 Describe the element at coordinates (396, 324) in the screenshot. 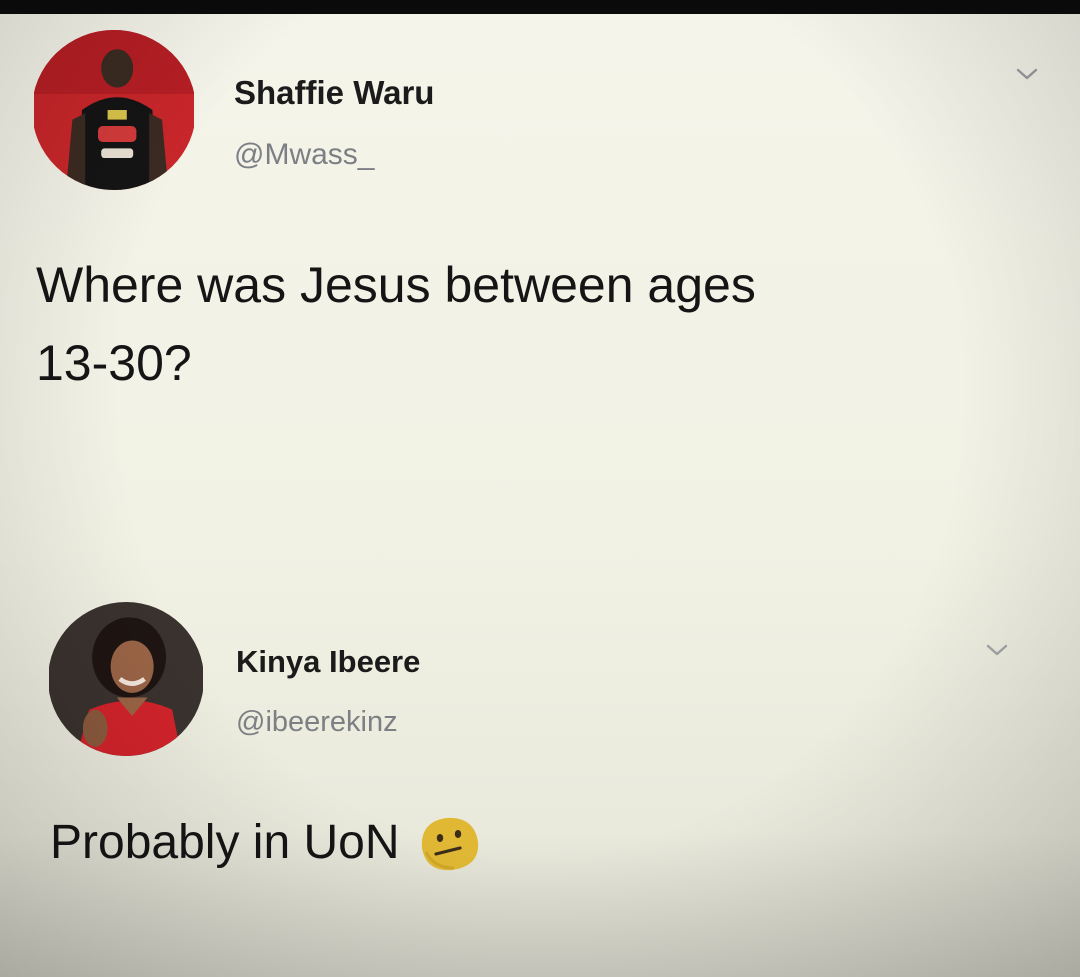

I see `tweet-text: Where was Jesus between ages 13-30?` at that location.